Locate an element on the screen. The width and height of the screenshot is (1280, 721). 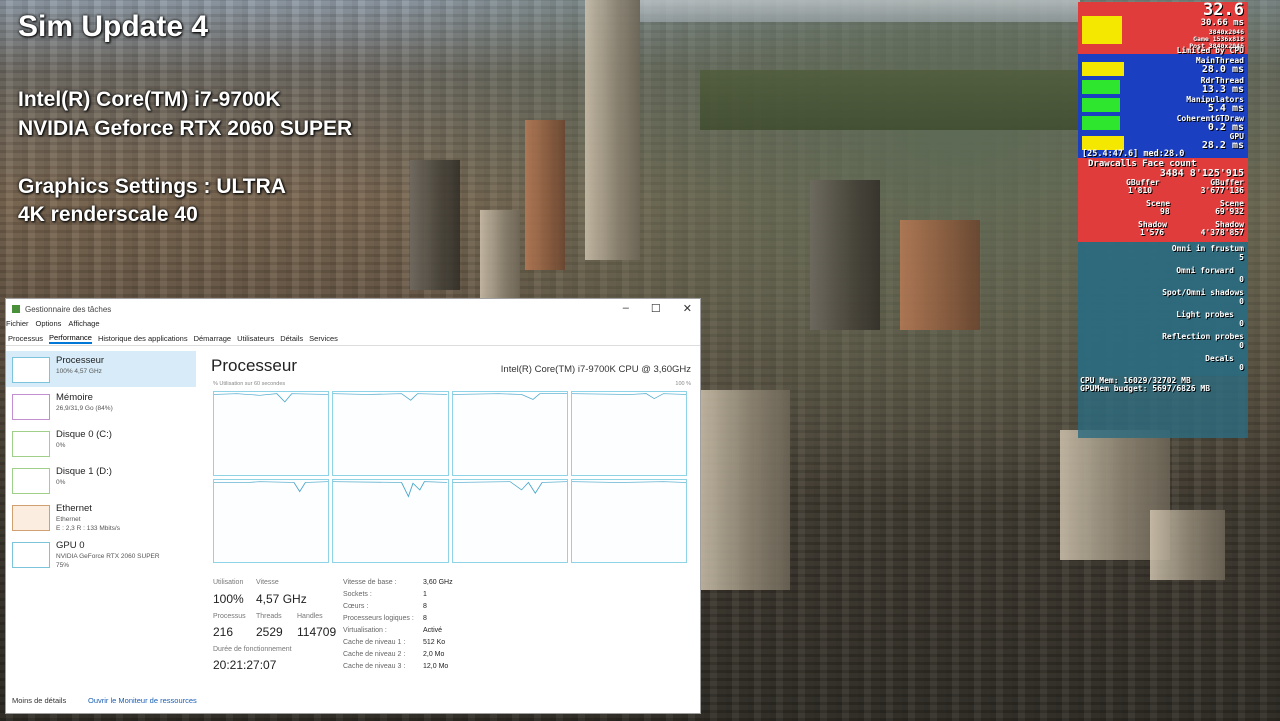
tab-historique: Historique des applications is located at coordinates (143, 338).